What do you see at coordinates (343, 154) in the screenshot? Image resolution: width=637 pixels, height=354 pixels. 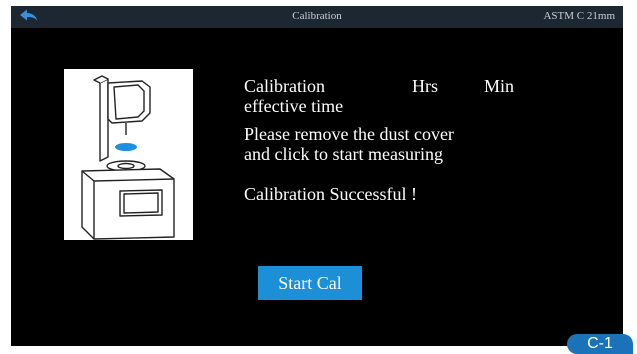 I see `instruction-line-2: and click to start measuring` at bounding box center [343, 154].